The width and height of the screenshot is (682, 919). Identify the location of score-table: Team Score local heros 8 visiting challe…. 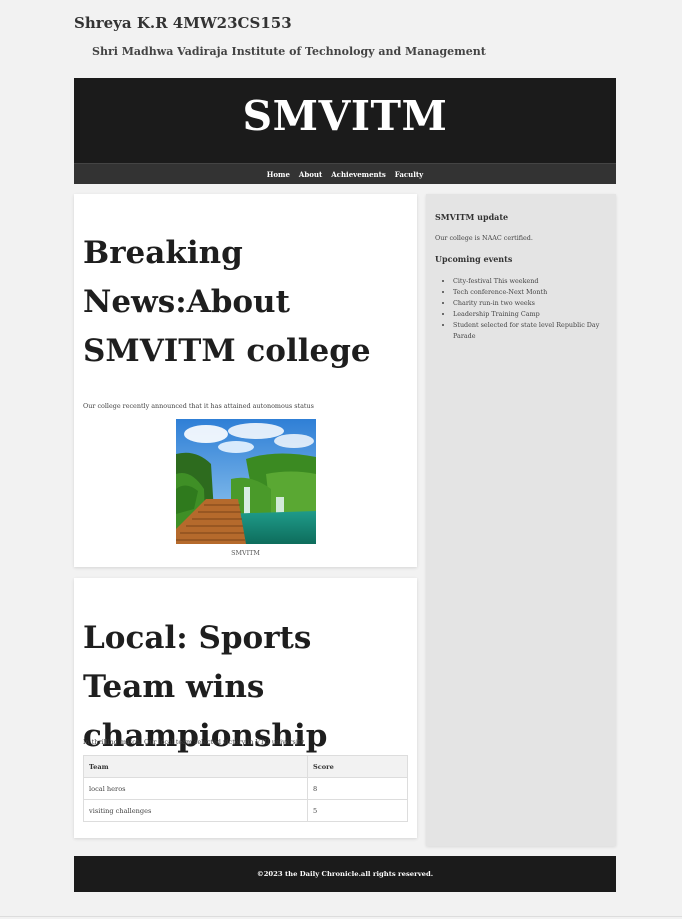
(245, 788).